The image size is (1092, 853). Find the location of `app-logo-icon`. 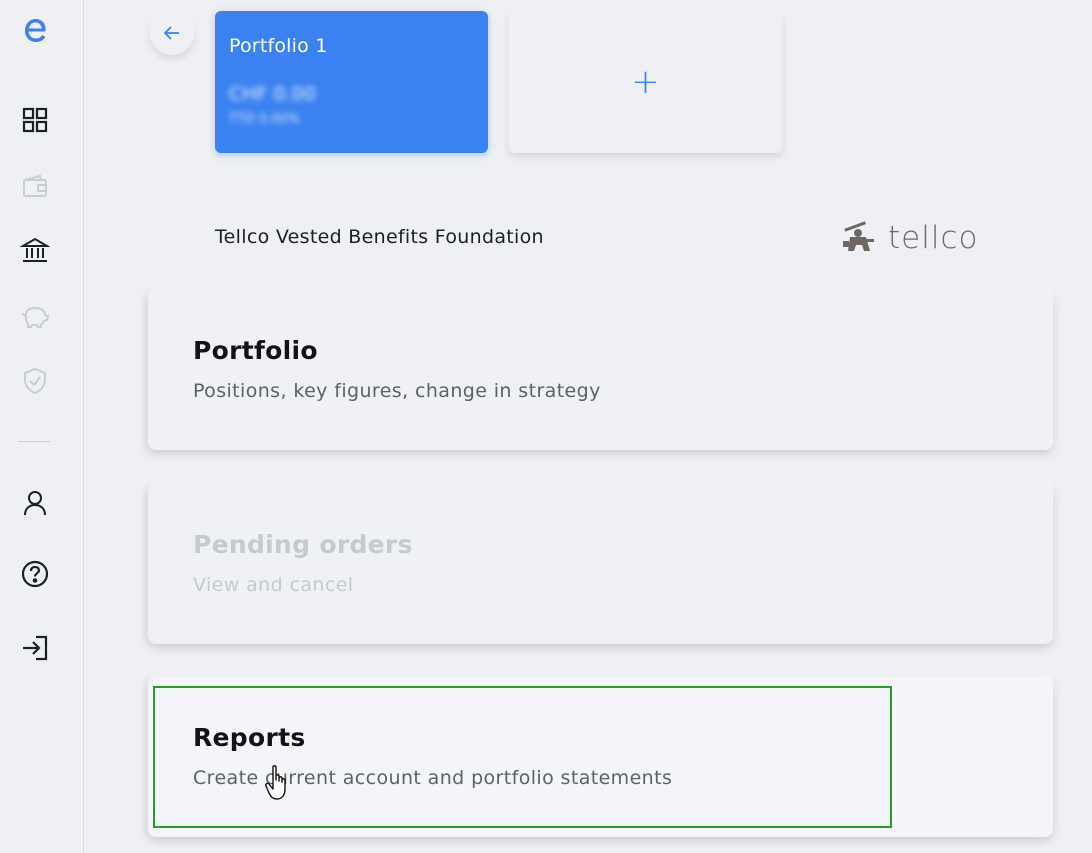

app-logo-icon is located at coordinates (35, 30).